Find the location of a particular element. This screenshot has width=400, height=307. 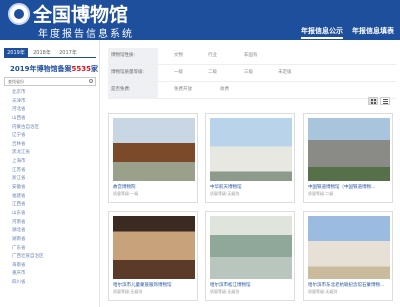

tab-annual-report-fill: 年报信息填表 is located at coordinates (373, 31).